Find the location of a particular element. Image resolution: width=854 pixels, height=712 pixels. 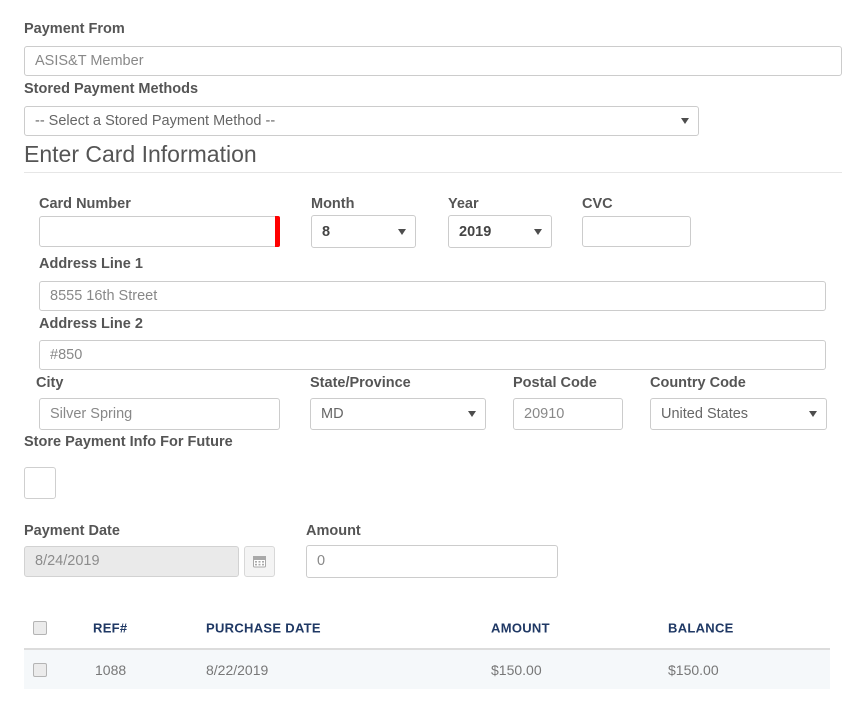

stored-payment-methods-value: -- Select a Stored Payment Method -- is located at coordinates (155, 121).